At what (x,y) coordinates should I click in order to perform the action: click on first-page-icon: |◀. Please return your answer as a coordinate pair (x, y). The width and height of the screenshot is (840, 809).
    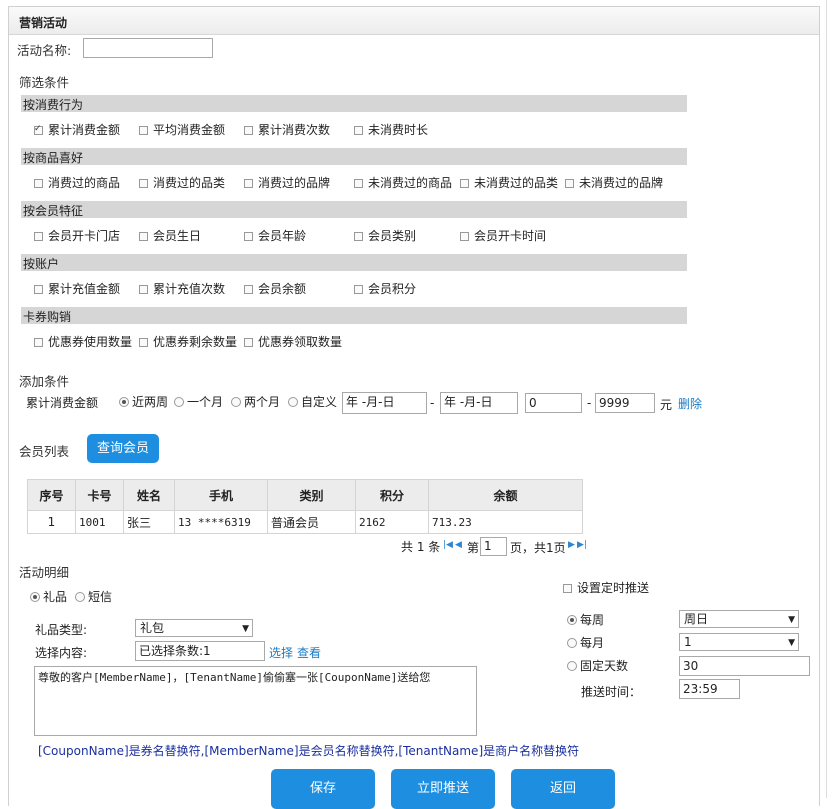
    Looking at the image, I should click on (448, 545).